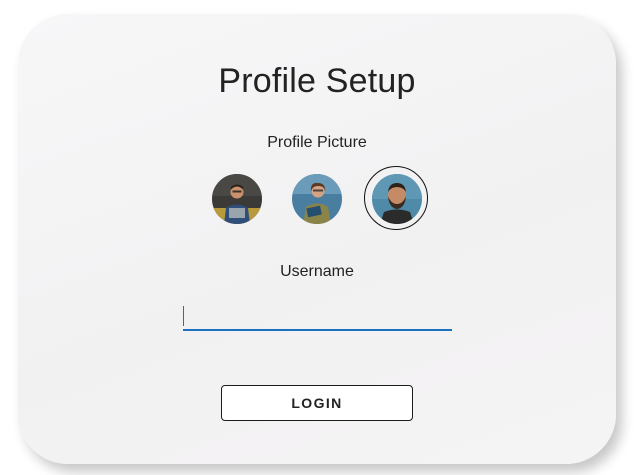 This screenshot has width=634, height=475. I want to click on page-title: Profile Setup, so click(317, 81).